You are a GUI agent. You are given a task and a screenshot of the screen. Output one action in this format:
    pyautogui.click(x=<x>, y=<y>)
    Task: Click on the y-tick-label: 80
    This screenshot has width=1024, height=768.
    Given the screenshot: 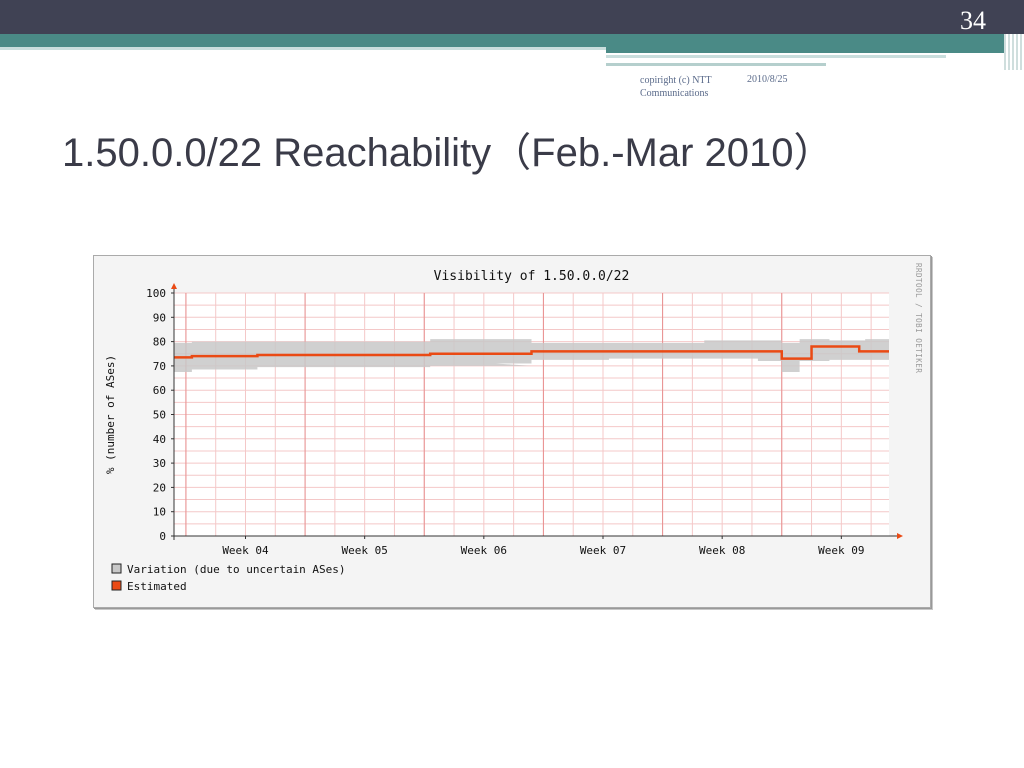 What is the action you would take?
    pyautogui.click(x=159, y=342)
    